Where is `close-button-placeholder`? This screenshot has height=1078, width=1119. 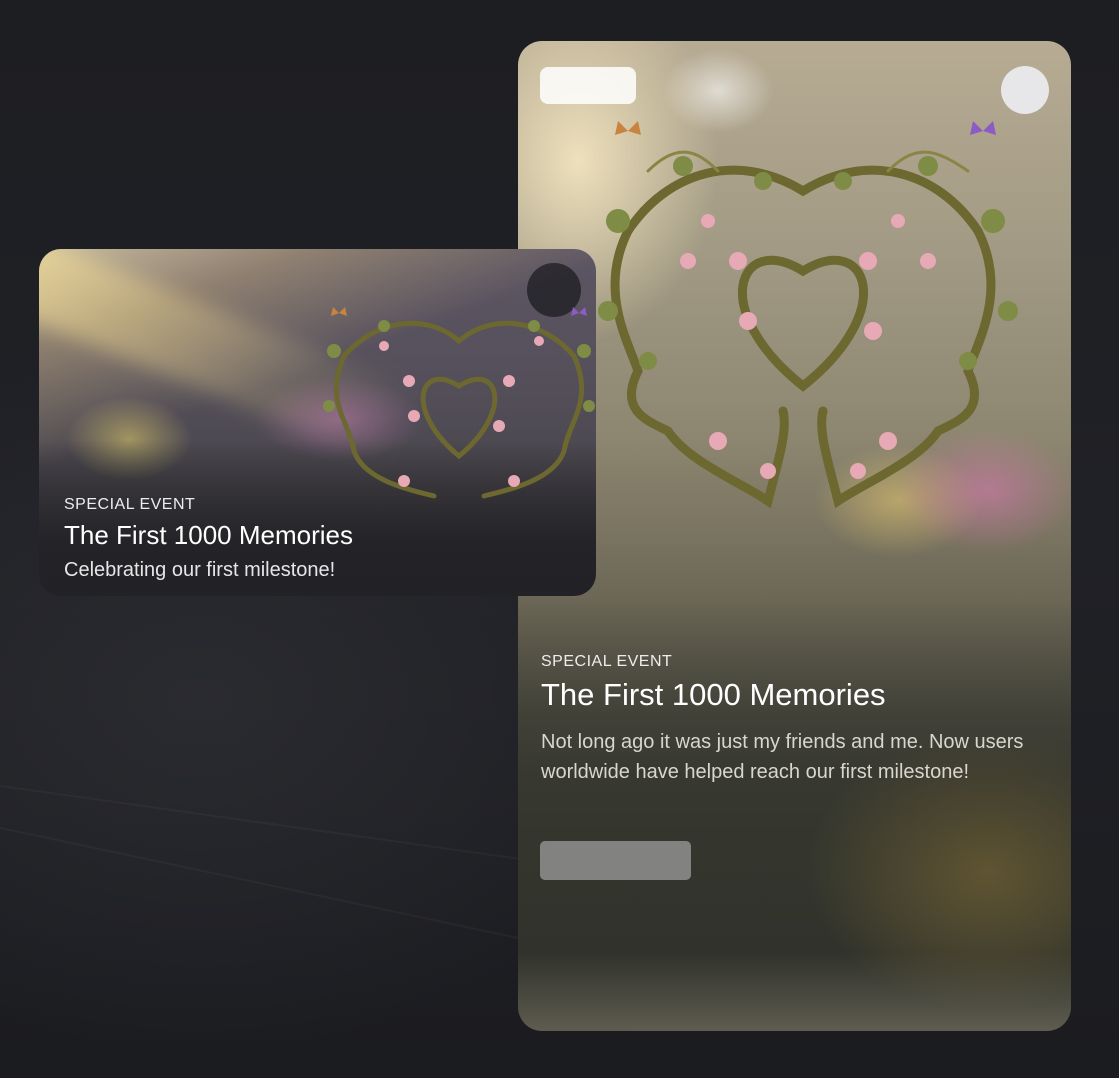 close-button-placeholder is located at coordinates (1025, 90).